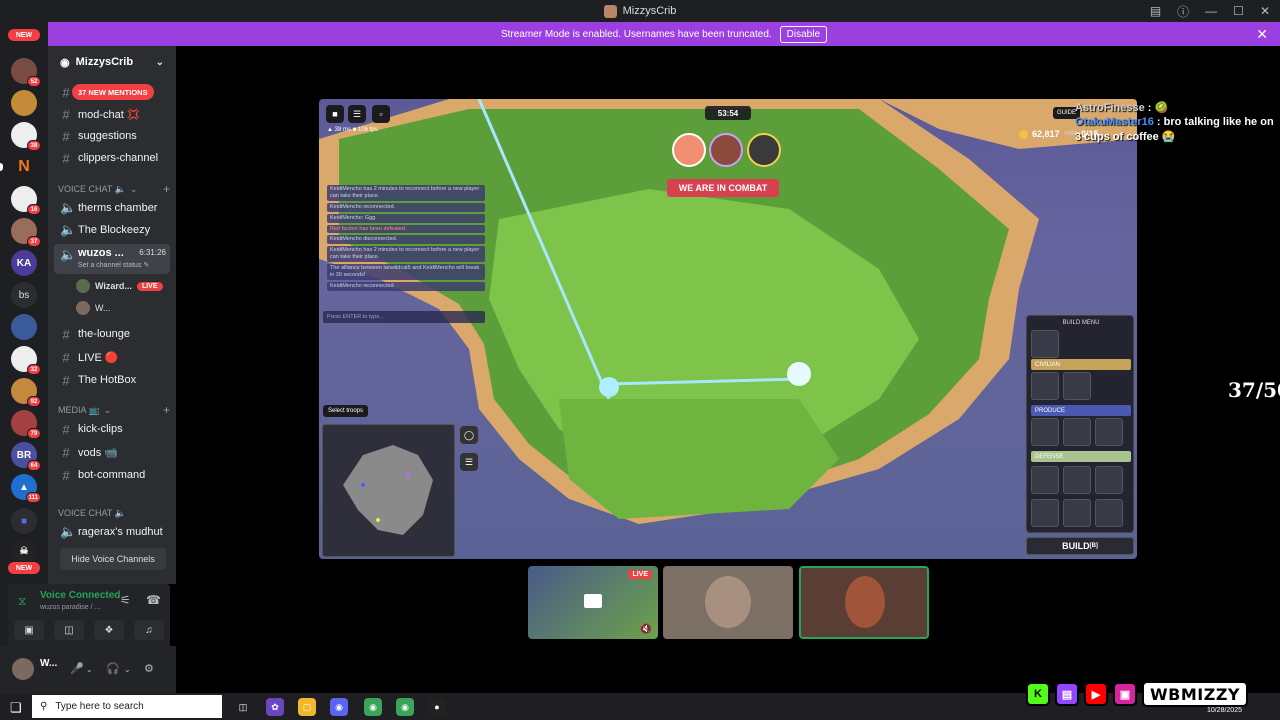 This screenshot has width=1280, height=720. What do you see at coordinates (646, 629) in the screenshot?
I see `muted-icon: 🔇` at bounding box center [646, 629].